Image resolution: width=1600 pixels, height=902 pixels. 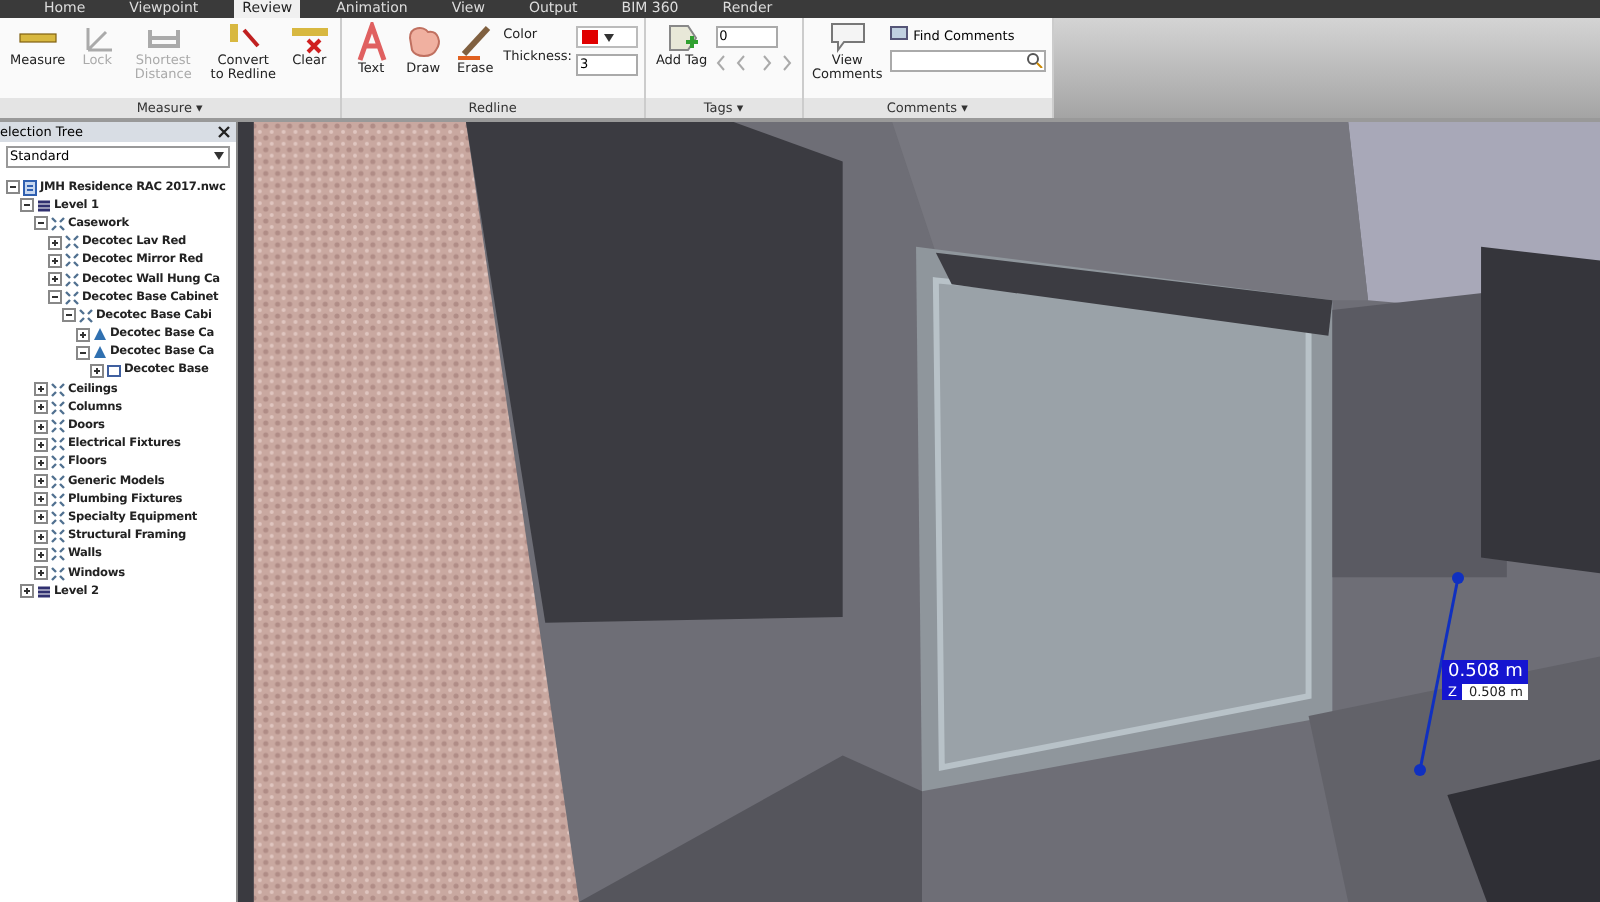 What do you see at coordinates (423, 42) in the screenshot?
I see `cloud-icon` at bounding box center [423, 42].